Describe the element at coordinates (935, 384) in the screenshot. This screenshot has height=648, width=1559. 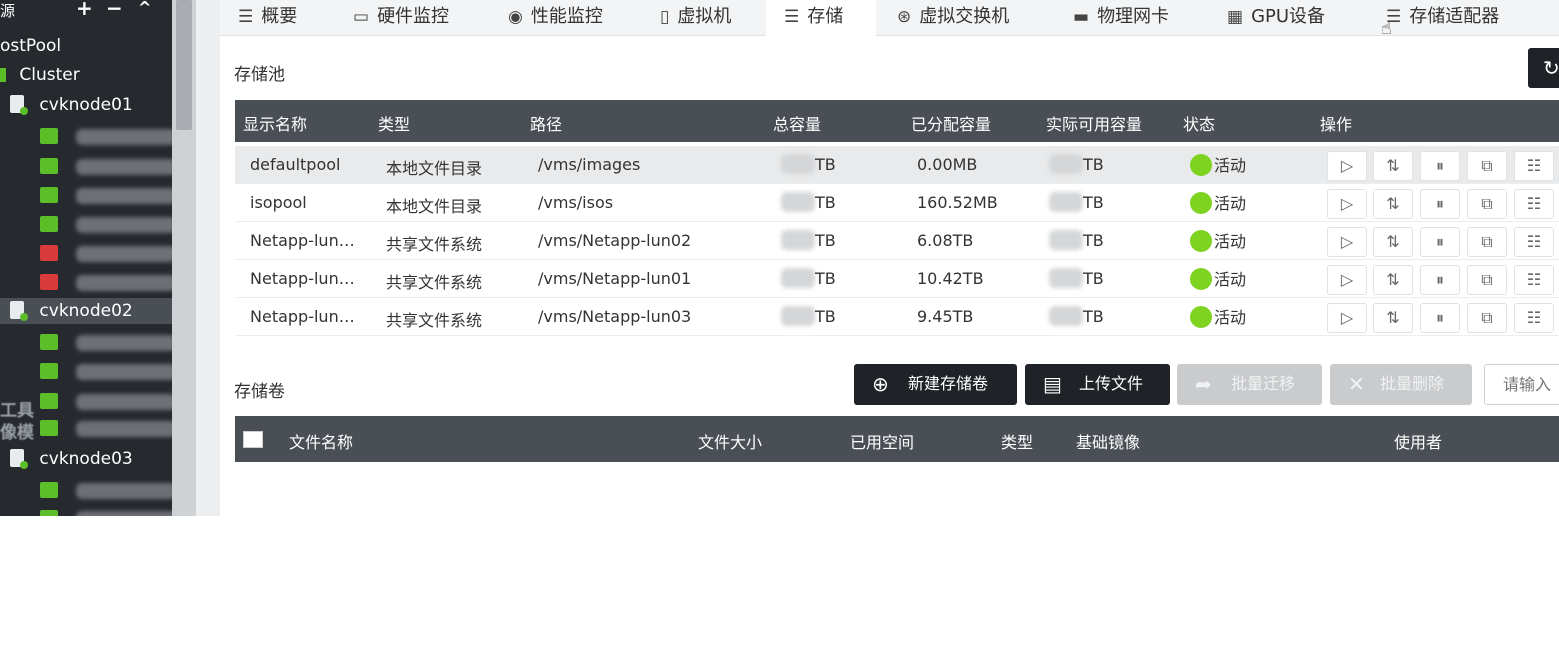
I see `new-volume-button: ⊕ 新建存储卷` at that location.